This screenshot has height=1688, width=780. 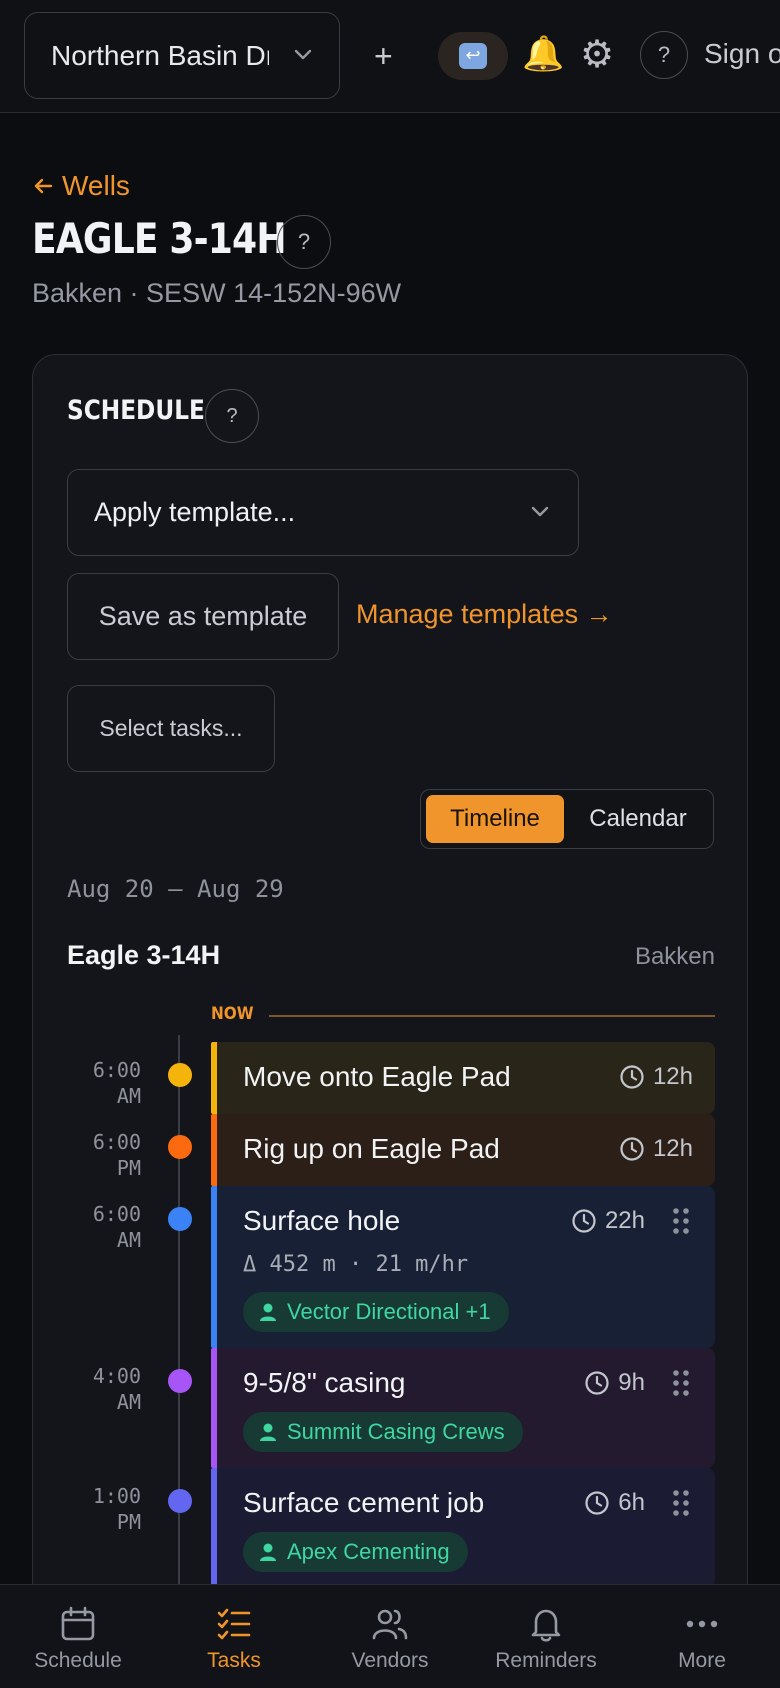 I want to click on bottom-navigation: Schedule Tasks Vendors Reminders More, so click(x=390, y=1636).